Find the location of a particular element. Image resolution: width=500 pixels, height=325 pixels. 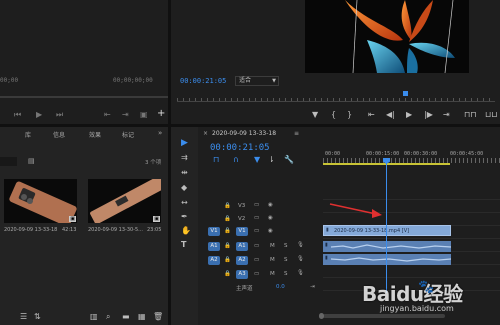

tab-effects: 效果 is located at coordinates (95, 134).